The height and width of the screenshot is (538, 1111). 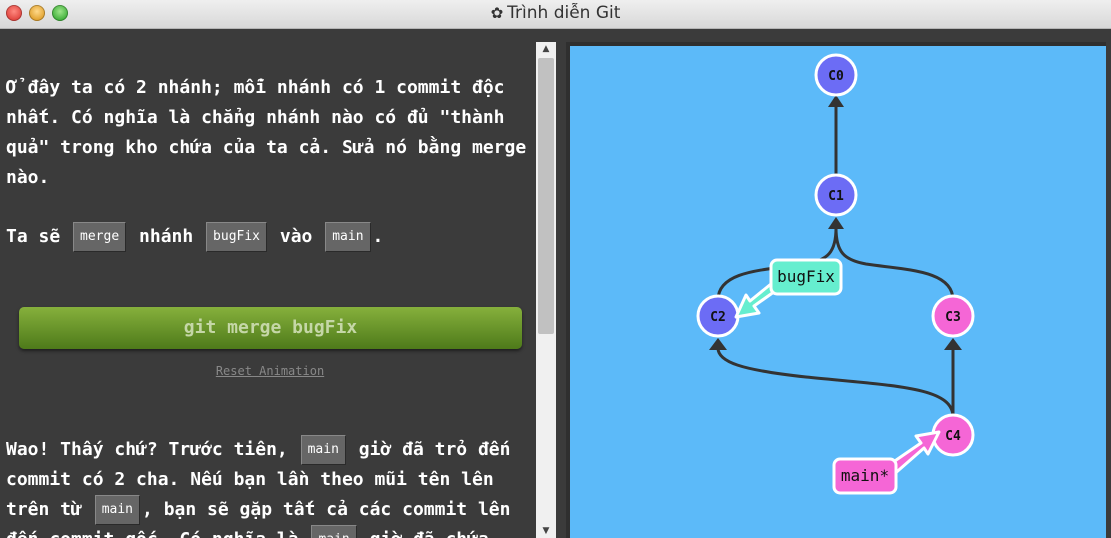 I want to click on scroll-down-arrow-icon: ▼, so click(x=546, y=531).